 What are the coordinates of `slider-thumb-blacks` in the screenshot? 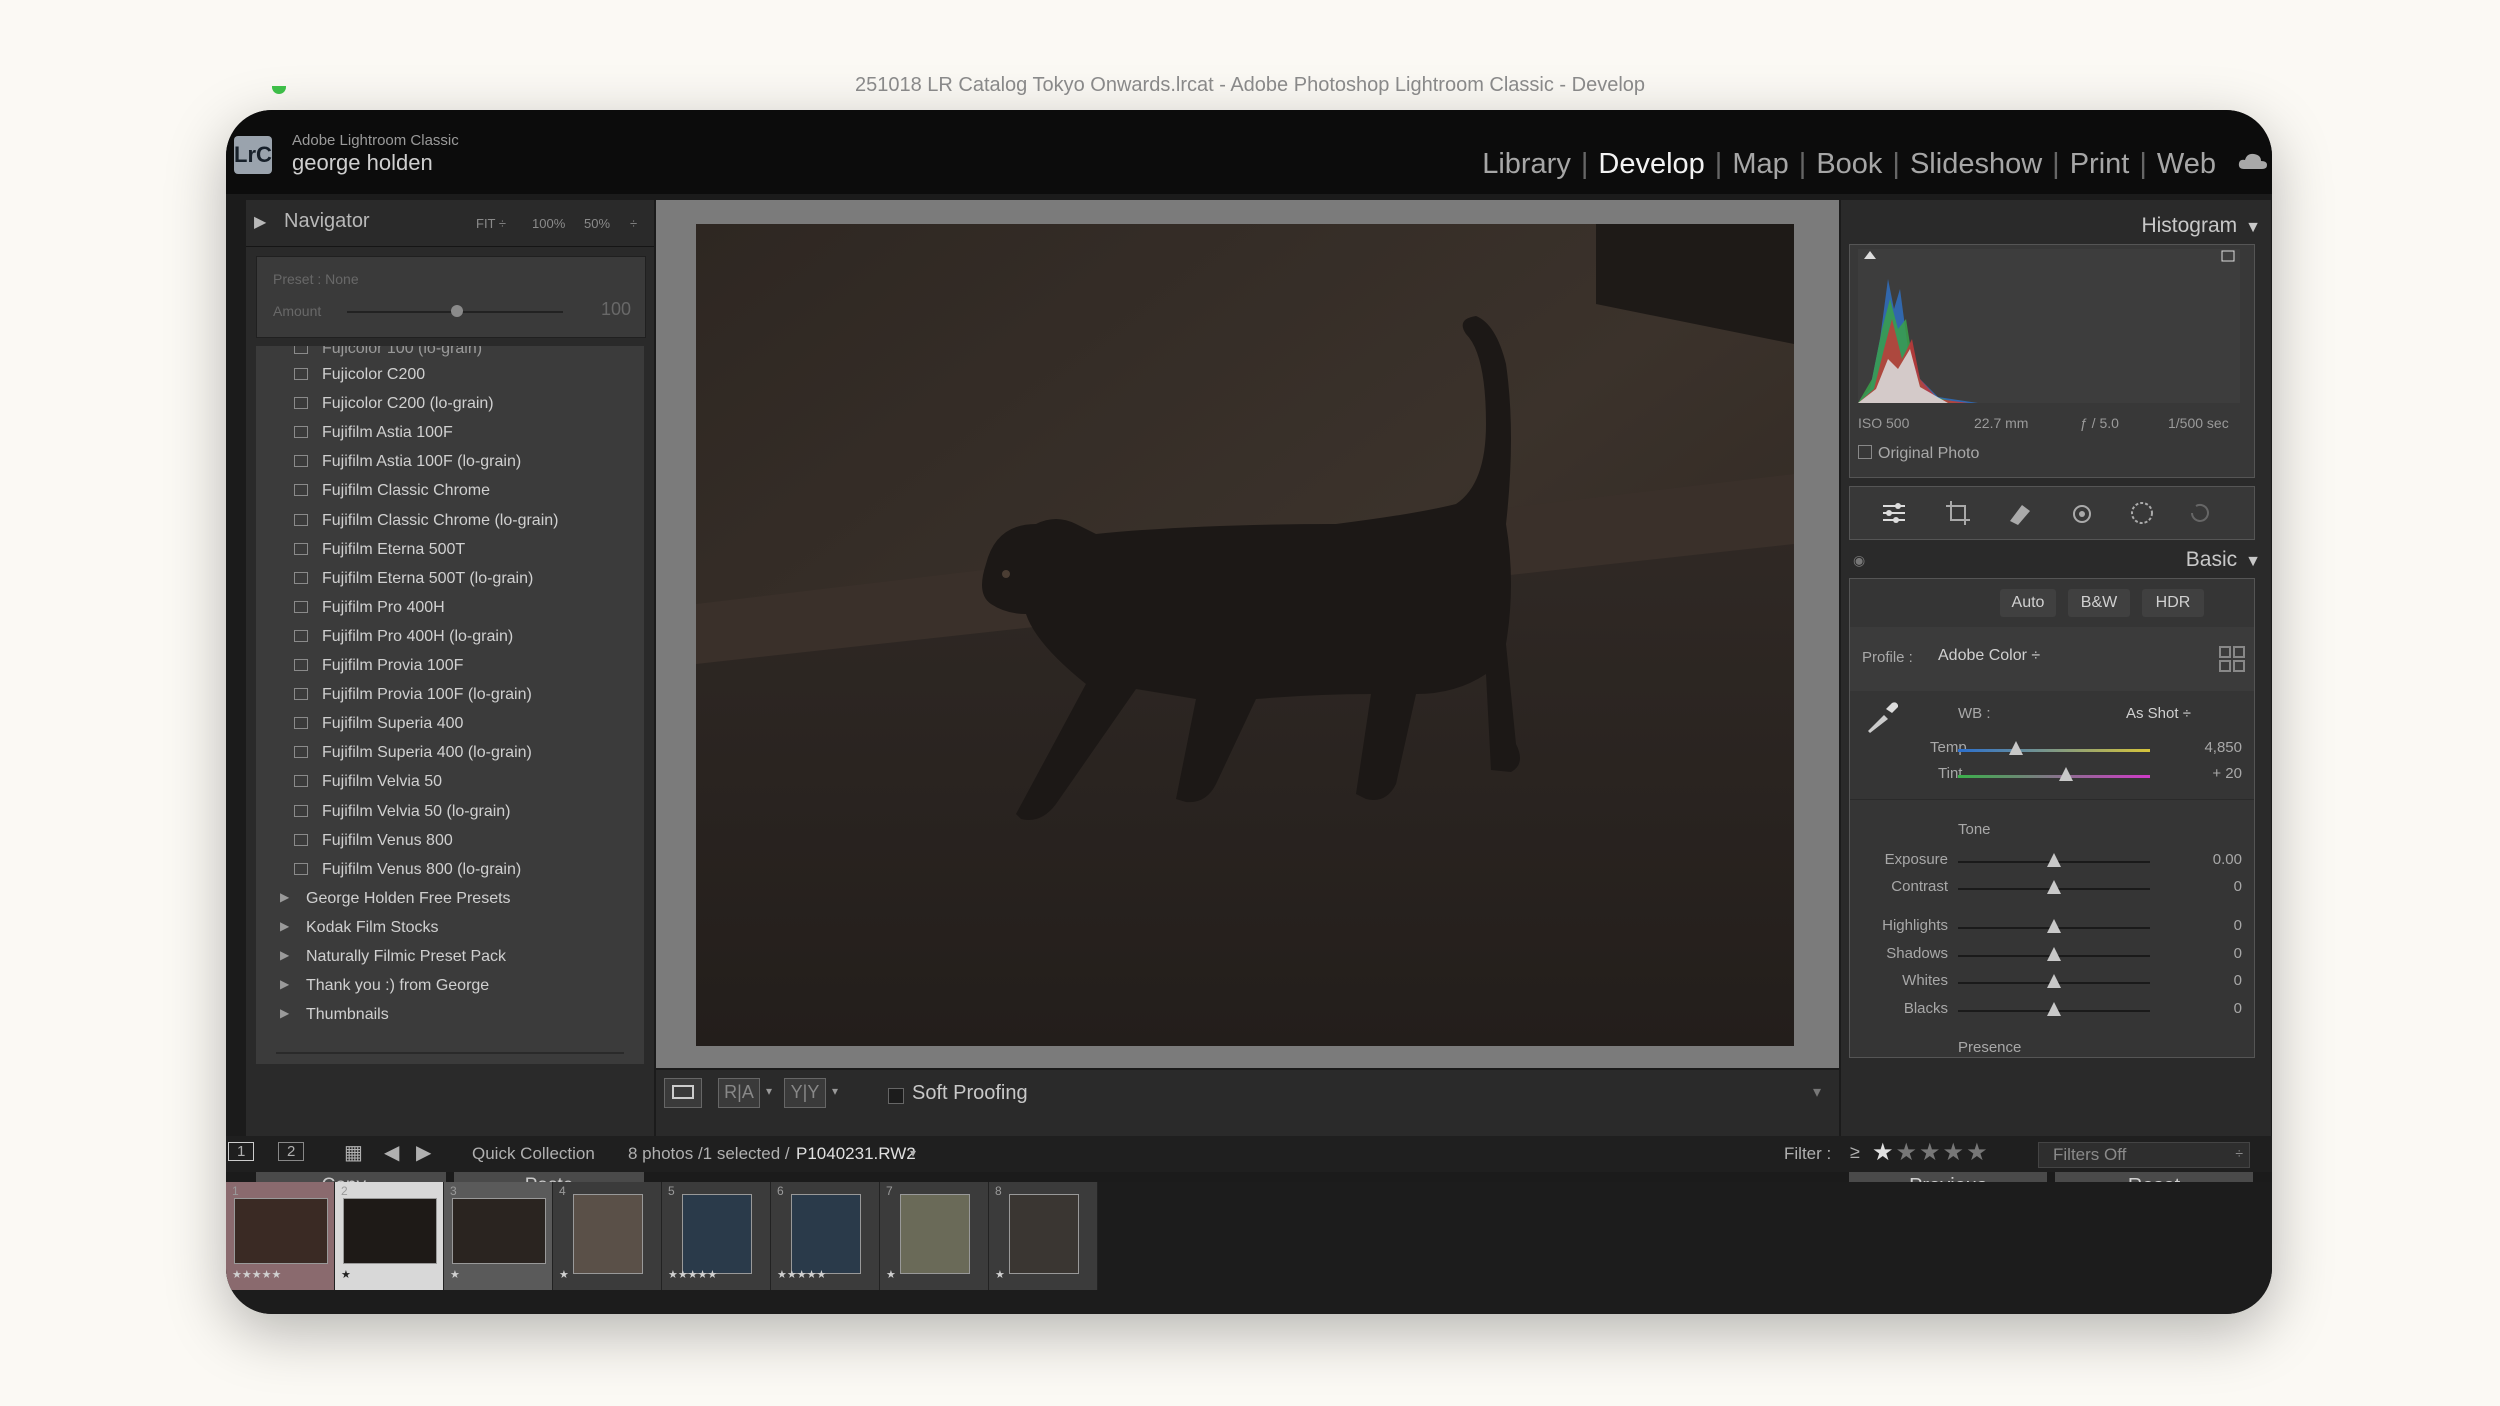 It's located at (2054, 1009).